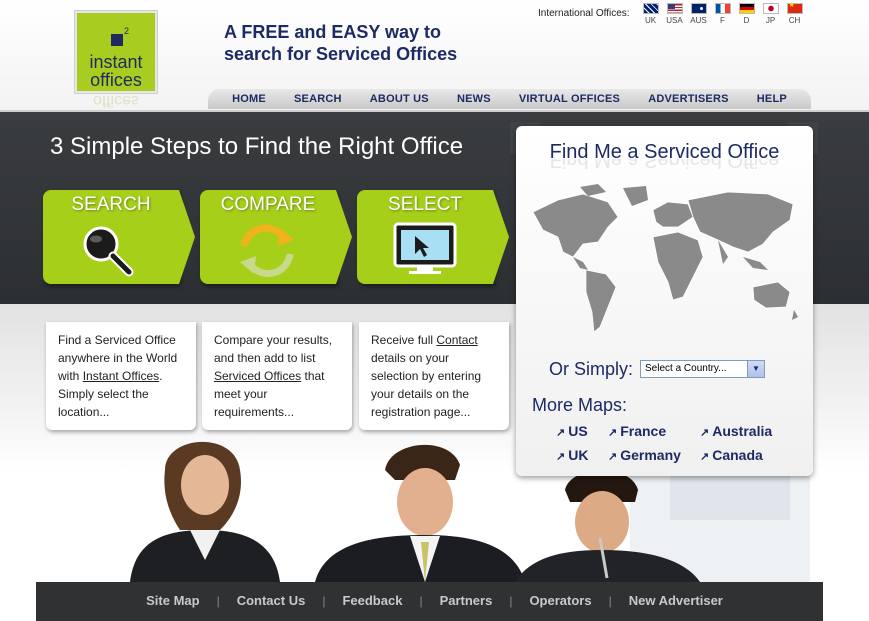 This screenshot has height=621, width=869. Describe the element at coordinates (746, 8) in the screenshot. I see `germany-flag-icon` at that location.